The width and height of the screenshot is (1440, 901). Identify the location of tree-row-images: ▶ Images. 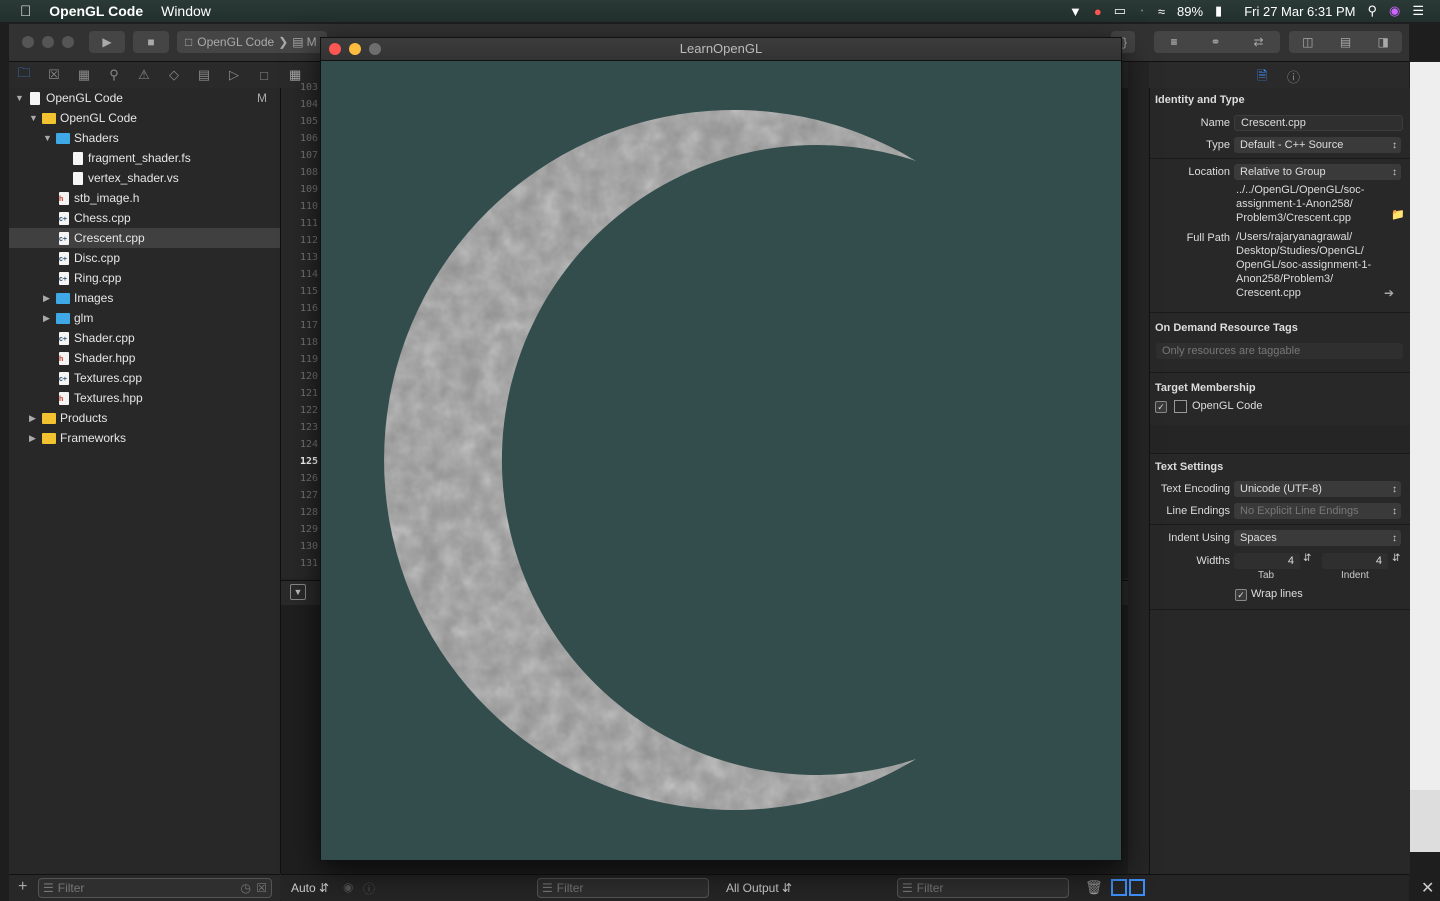
(144, 298).